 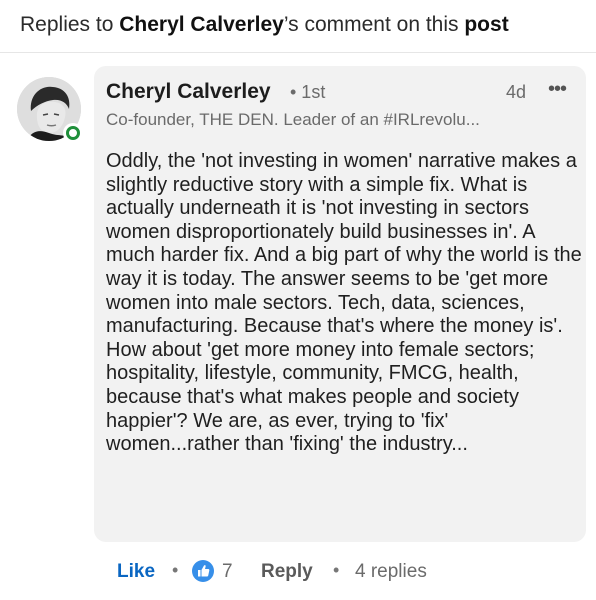 I want to click on like-button: Like, so click(x=136, y=572).